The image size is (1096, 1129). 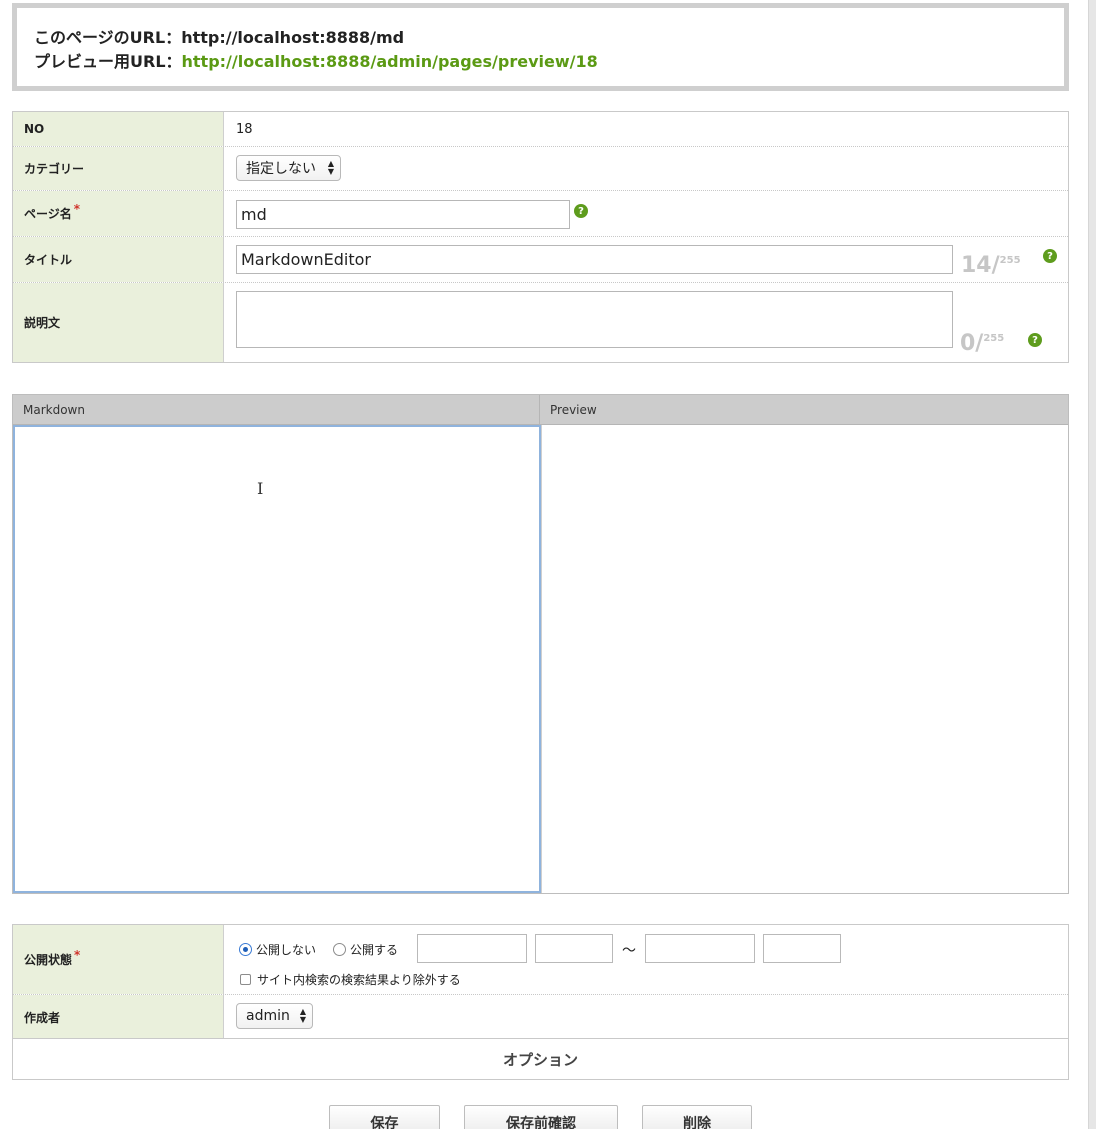 I want to click on category-select: 指定しない ▲ ▼, so click(x=288, y=168).